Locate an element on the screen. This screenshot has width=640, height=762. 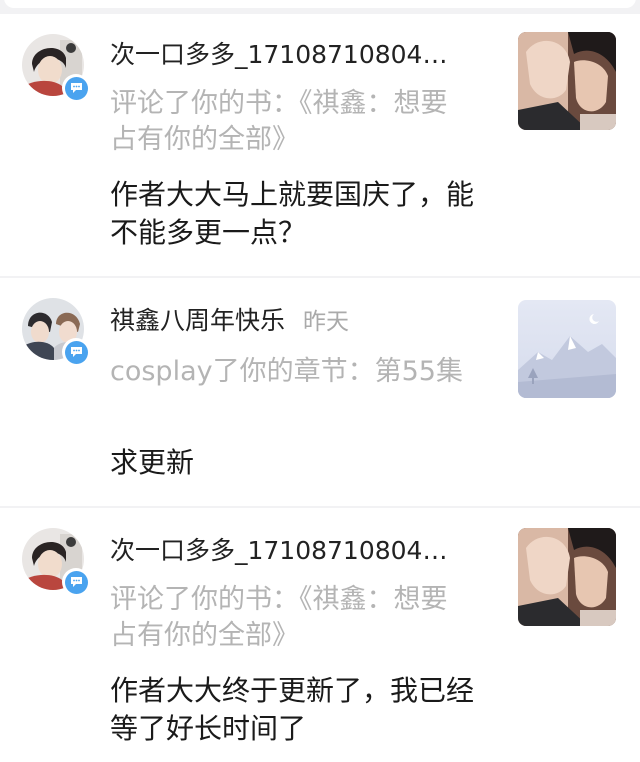
previous-card-edge is located at coordinates (320, 5).